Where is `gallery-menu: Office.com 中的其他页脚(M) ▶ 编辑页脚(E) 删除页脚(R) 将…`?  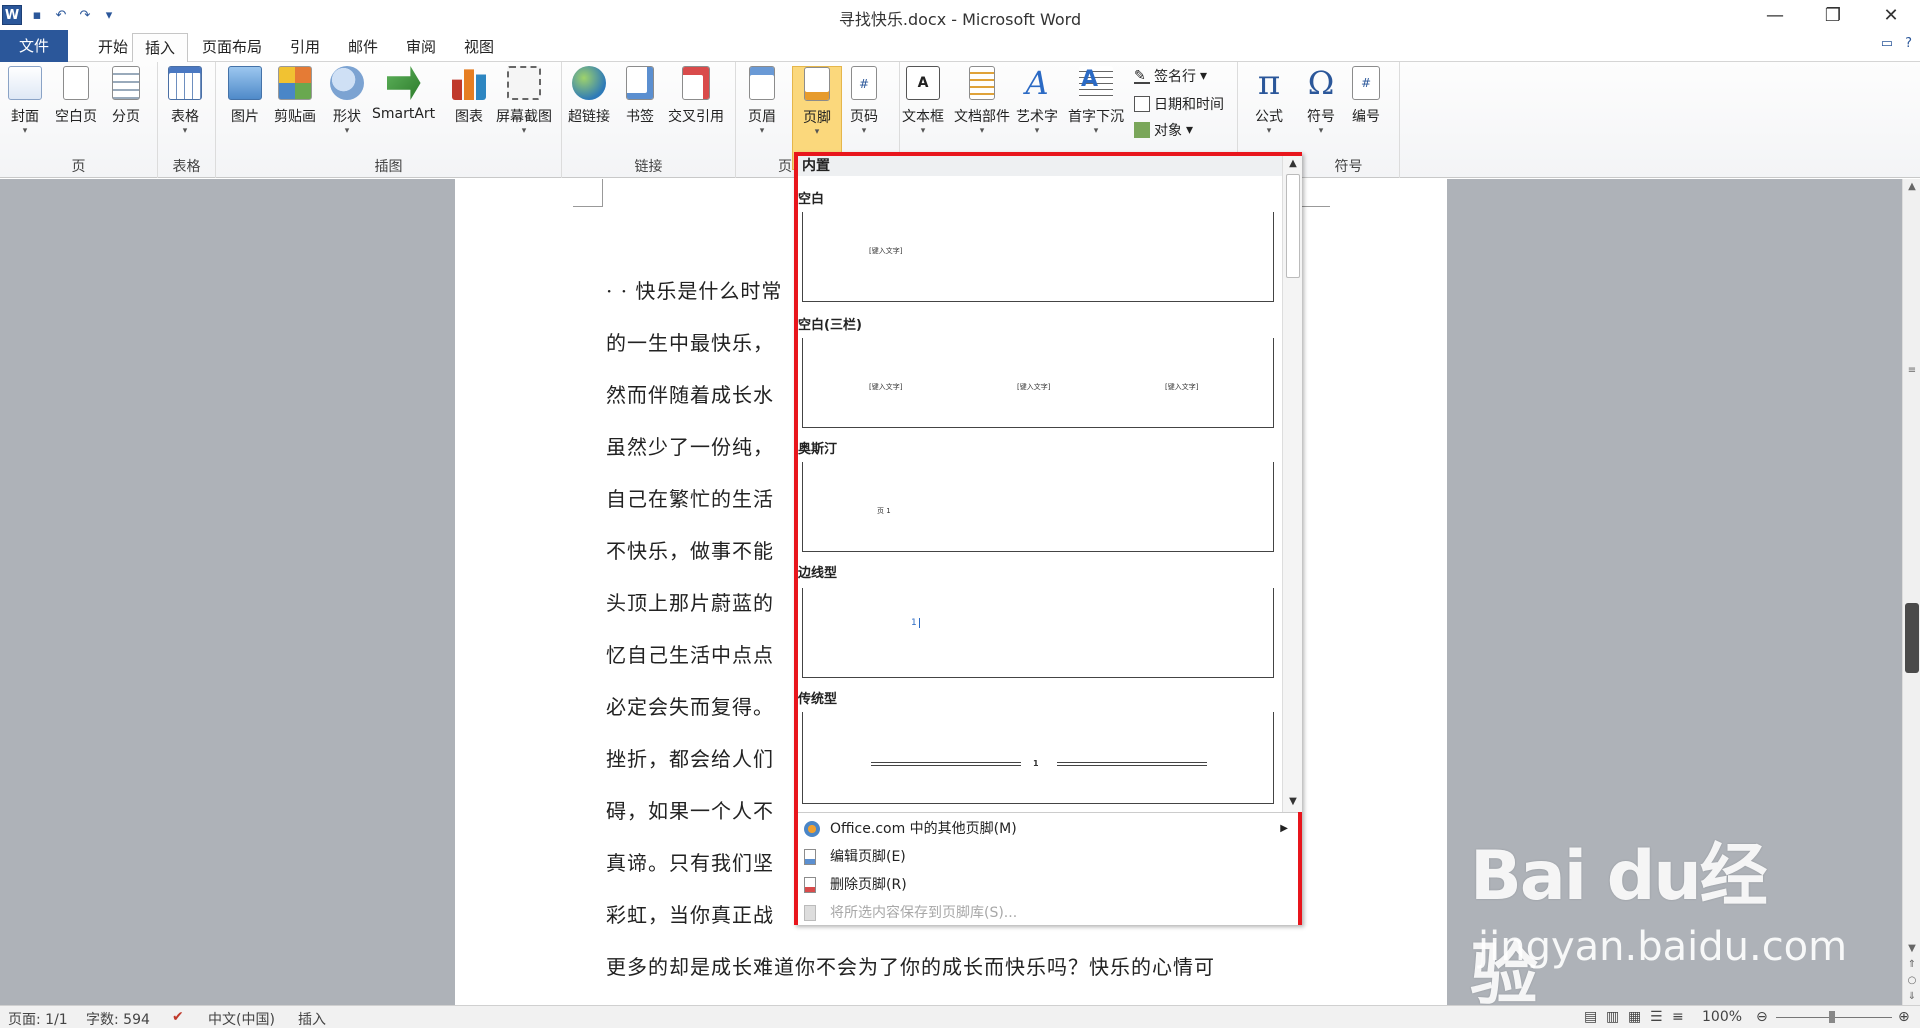 gallery-menu: Office.com 中的其他页脚(M) ▶ 编辑页脚(E) 删除页脚(R) 将… is located at coordinates (1048, 868).